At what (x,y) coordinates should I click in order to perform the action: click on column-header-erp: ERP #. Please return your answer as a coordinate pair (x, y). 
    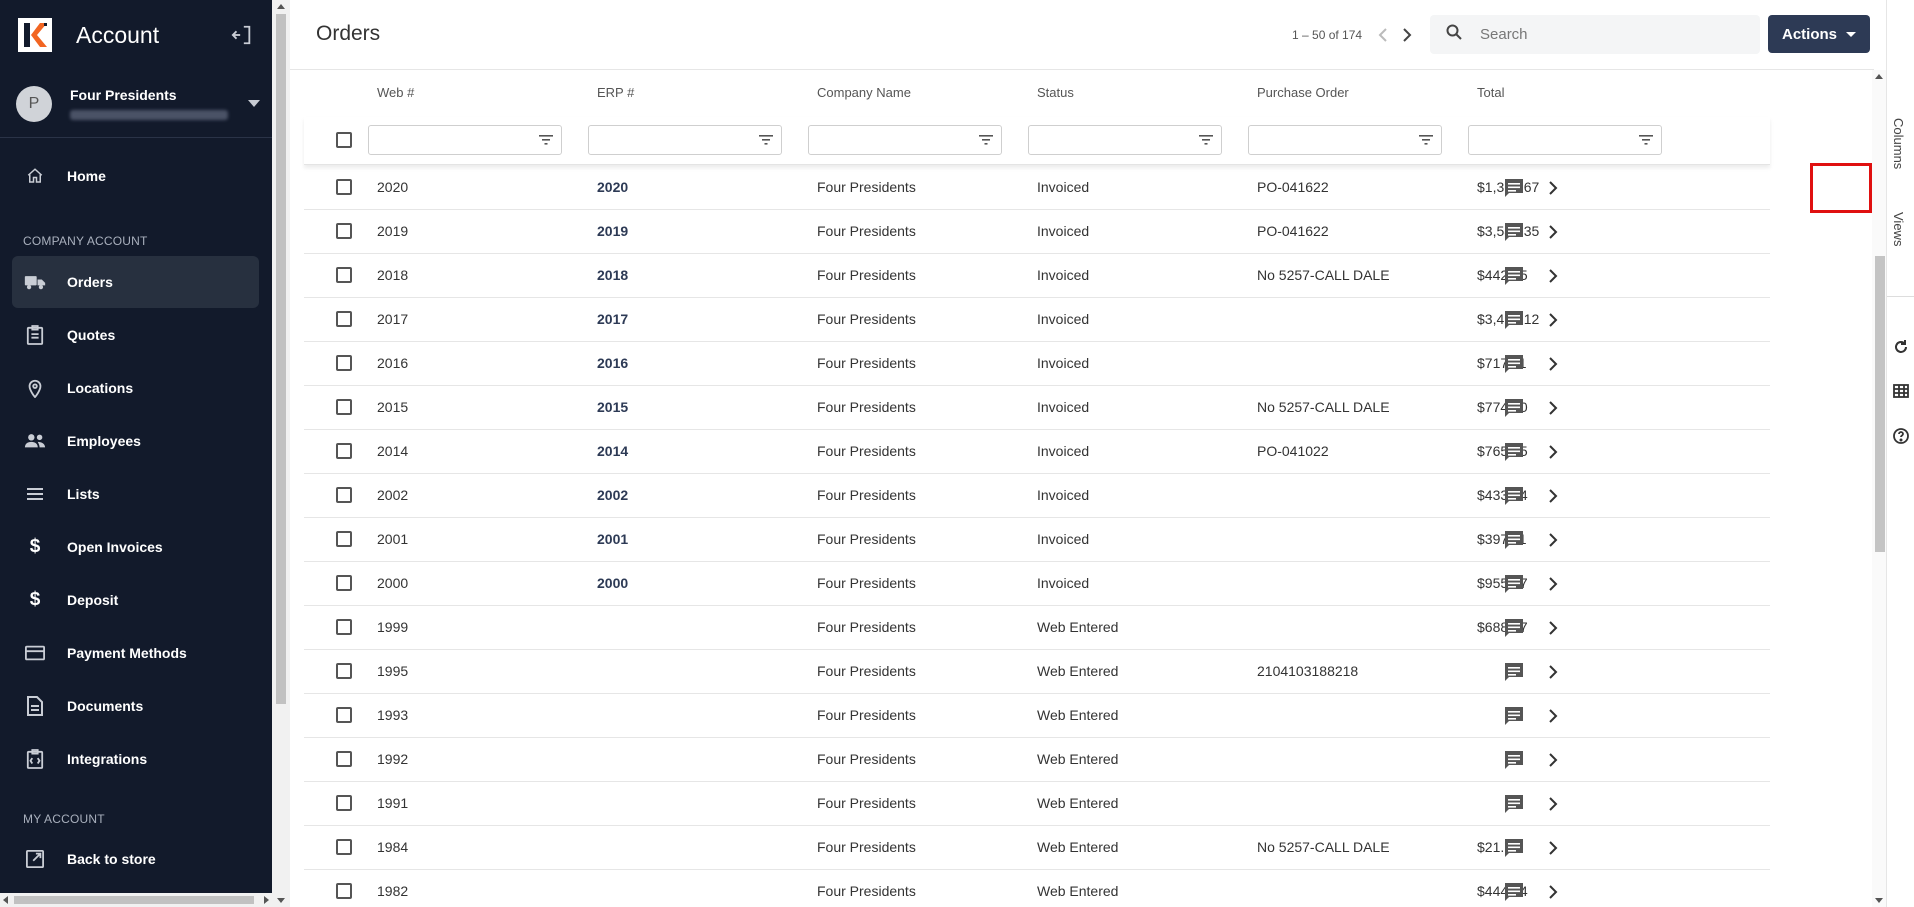
    Looking at the image, I should click on (615, 92).